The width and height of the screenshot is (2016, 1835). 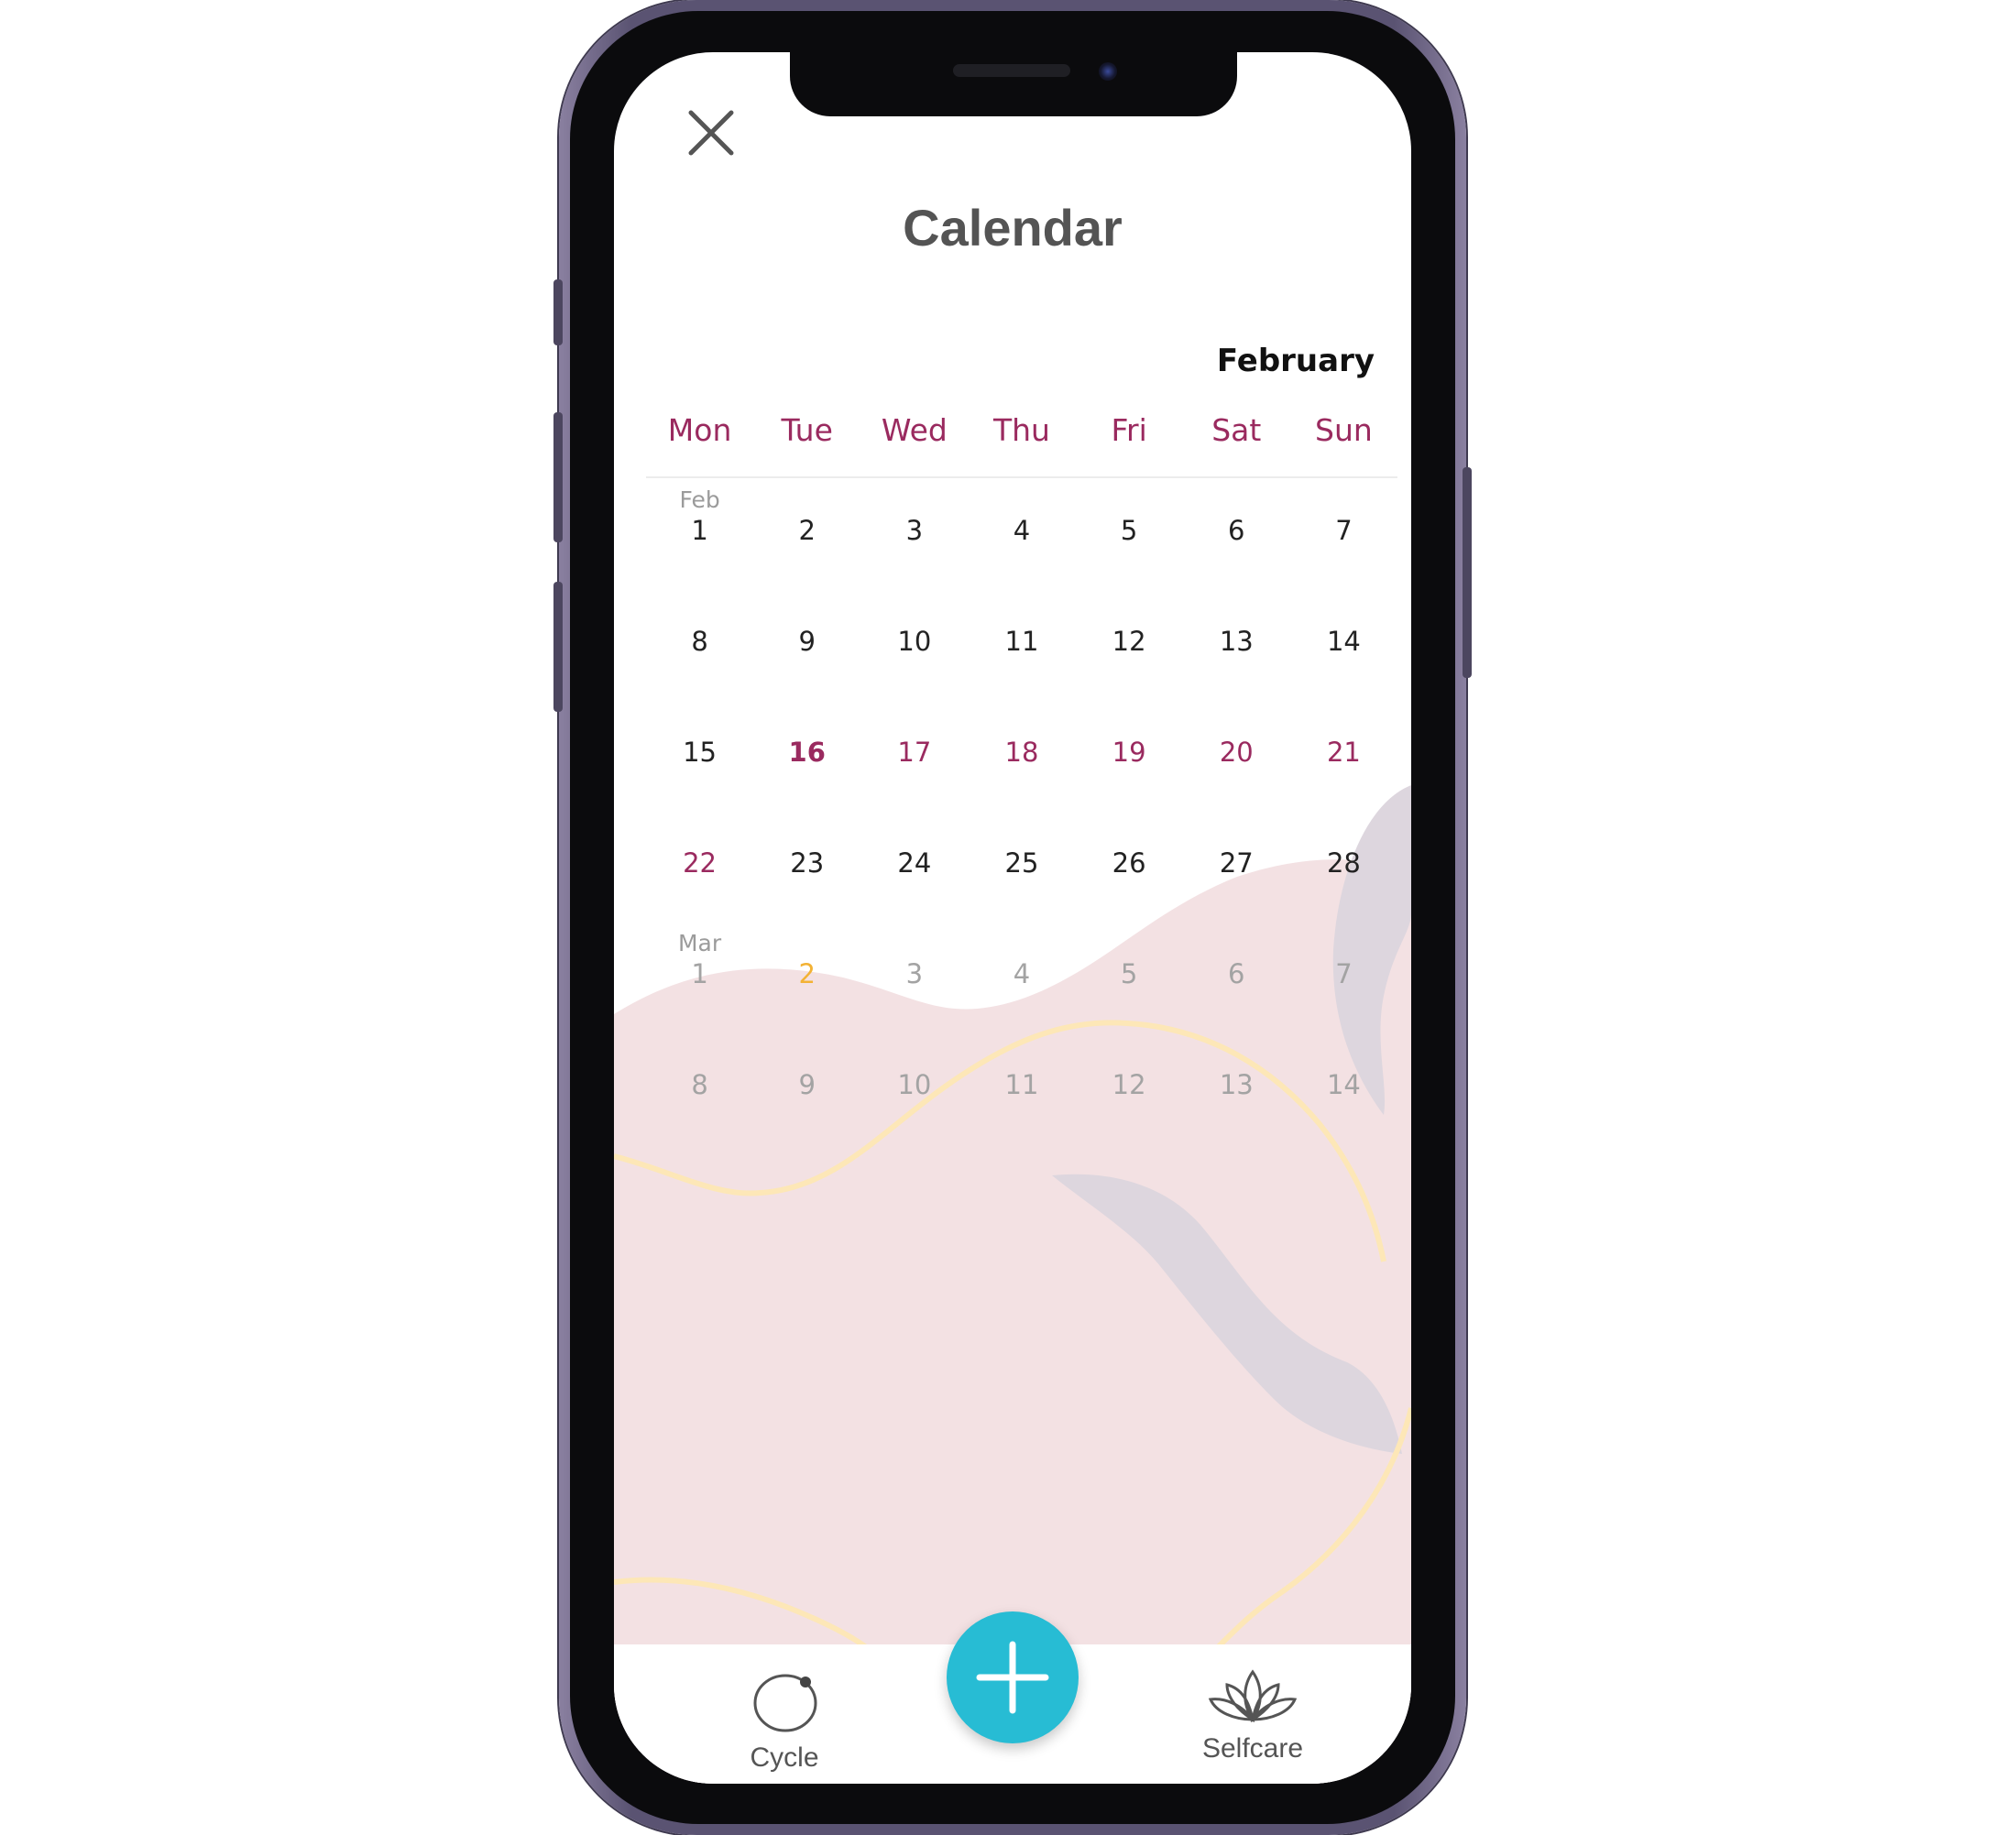 What do you see at coordinates (699, 881) in the screenshot?
I see `calendar-day-cell: 22` at bounding box center [699, 881].